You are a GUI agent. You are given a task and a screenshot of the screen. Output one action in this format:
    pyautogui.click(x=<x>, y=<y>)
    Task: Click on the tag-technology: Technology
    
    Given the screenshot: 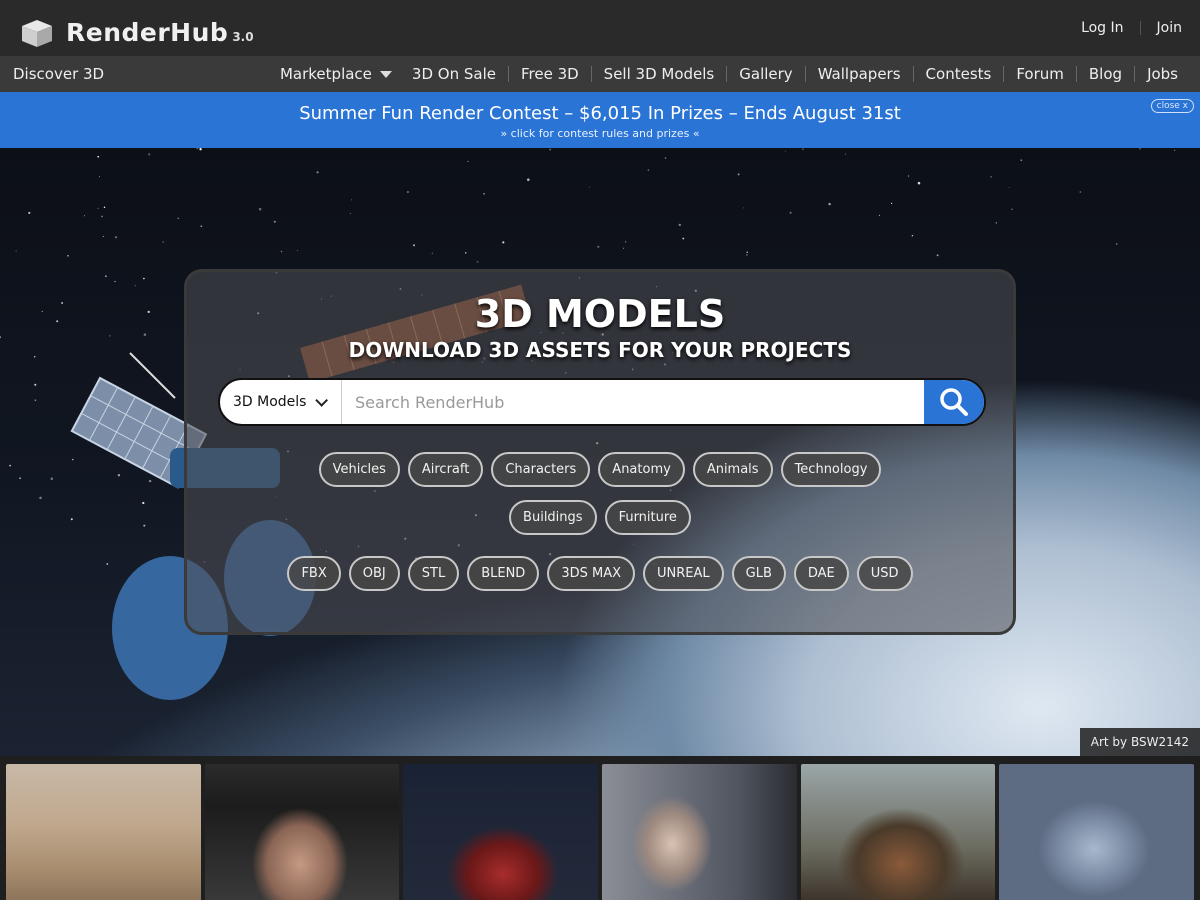 What is the action you would take?
    pyautogui.click(x=831, y=469)
    